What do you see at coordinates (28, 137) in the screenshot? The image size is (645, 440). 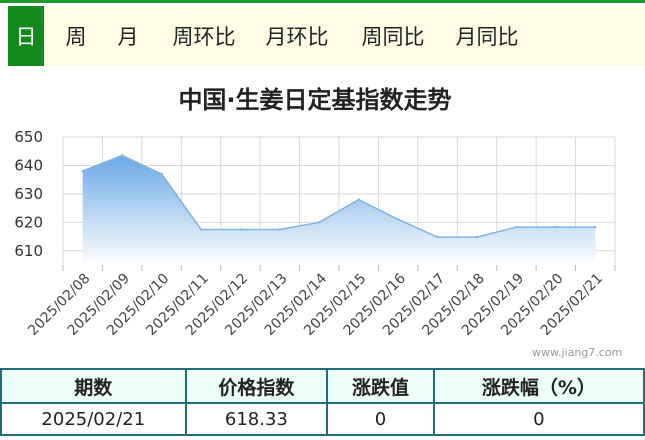 I see `y-tick-label: 650` at bounding box center [28, 137].